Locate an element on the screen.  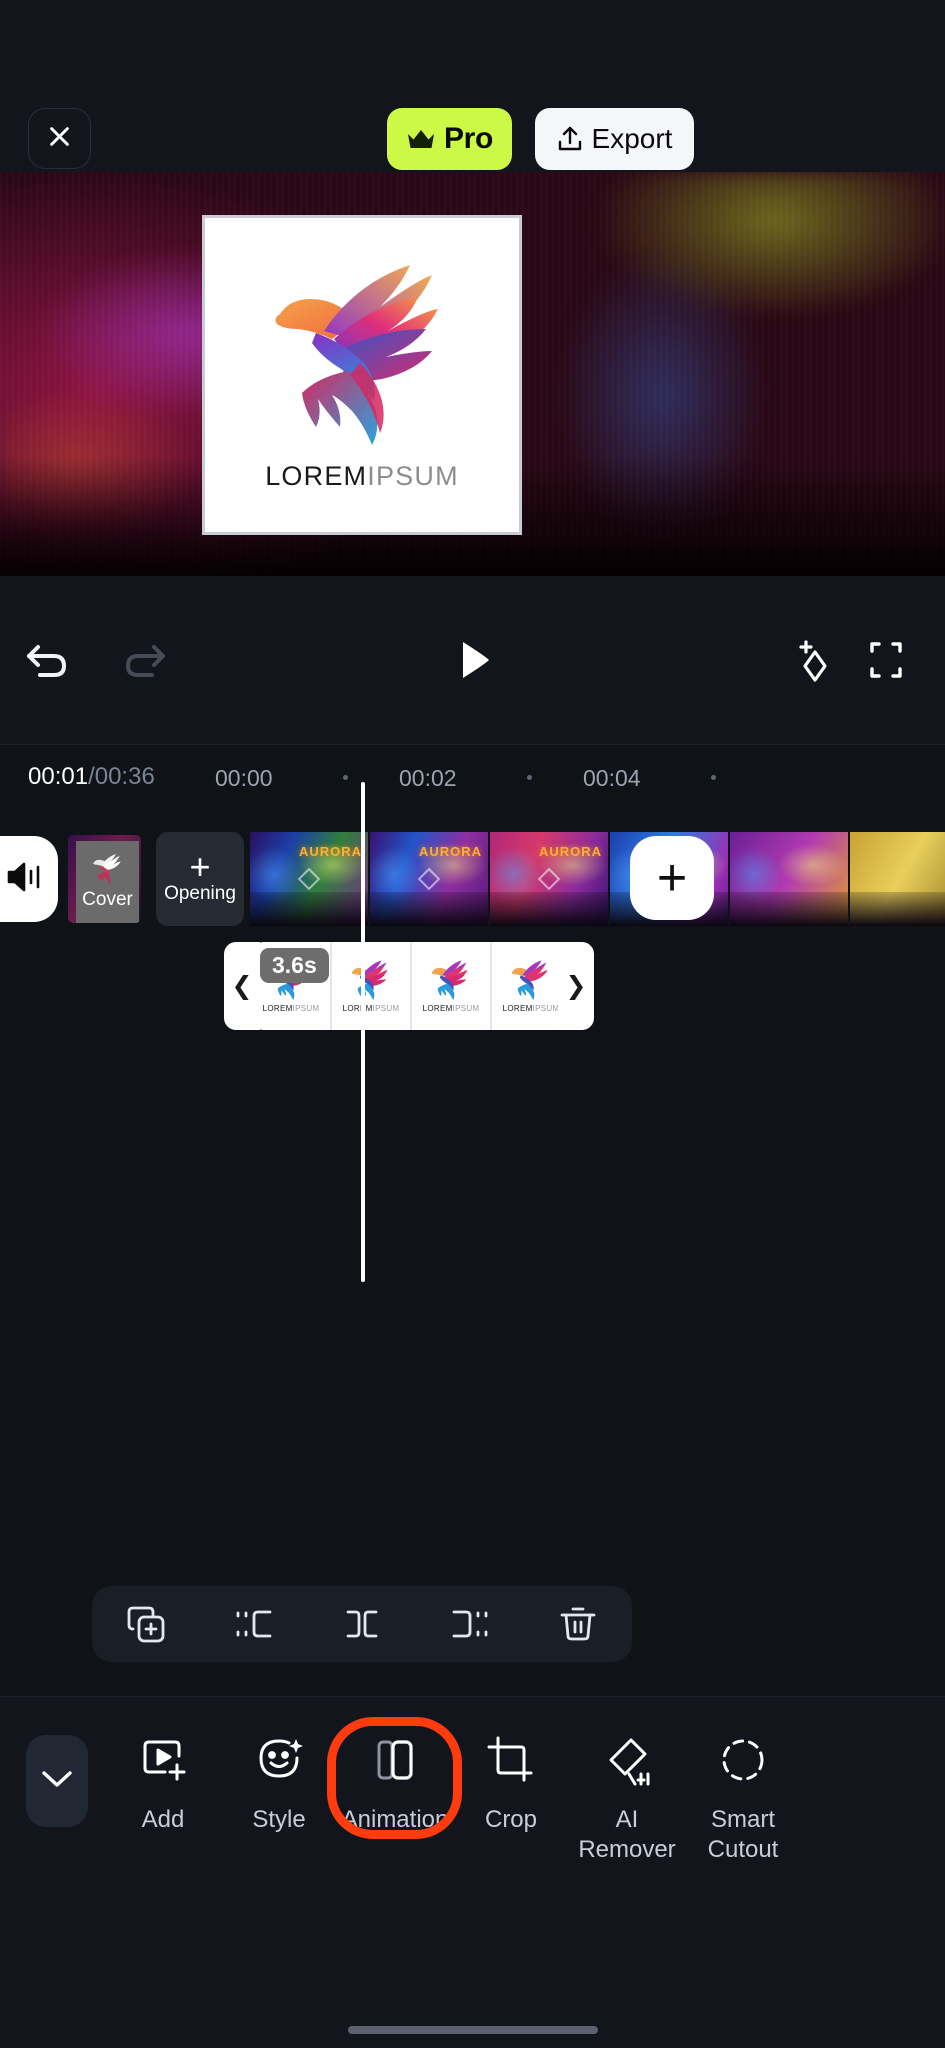
tool-label: Add is located at coordinates (163, 1819).